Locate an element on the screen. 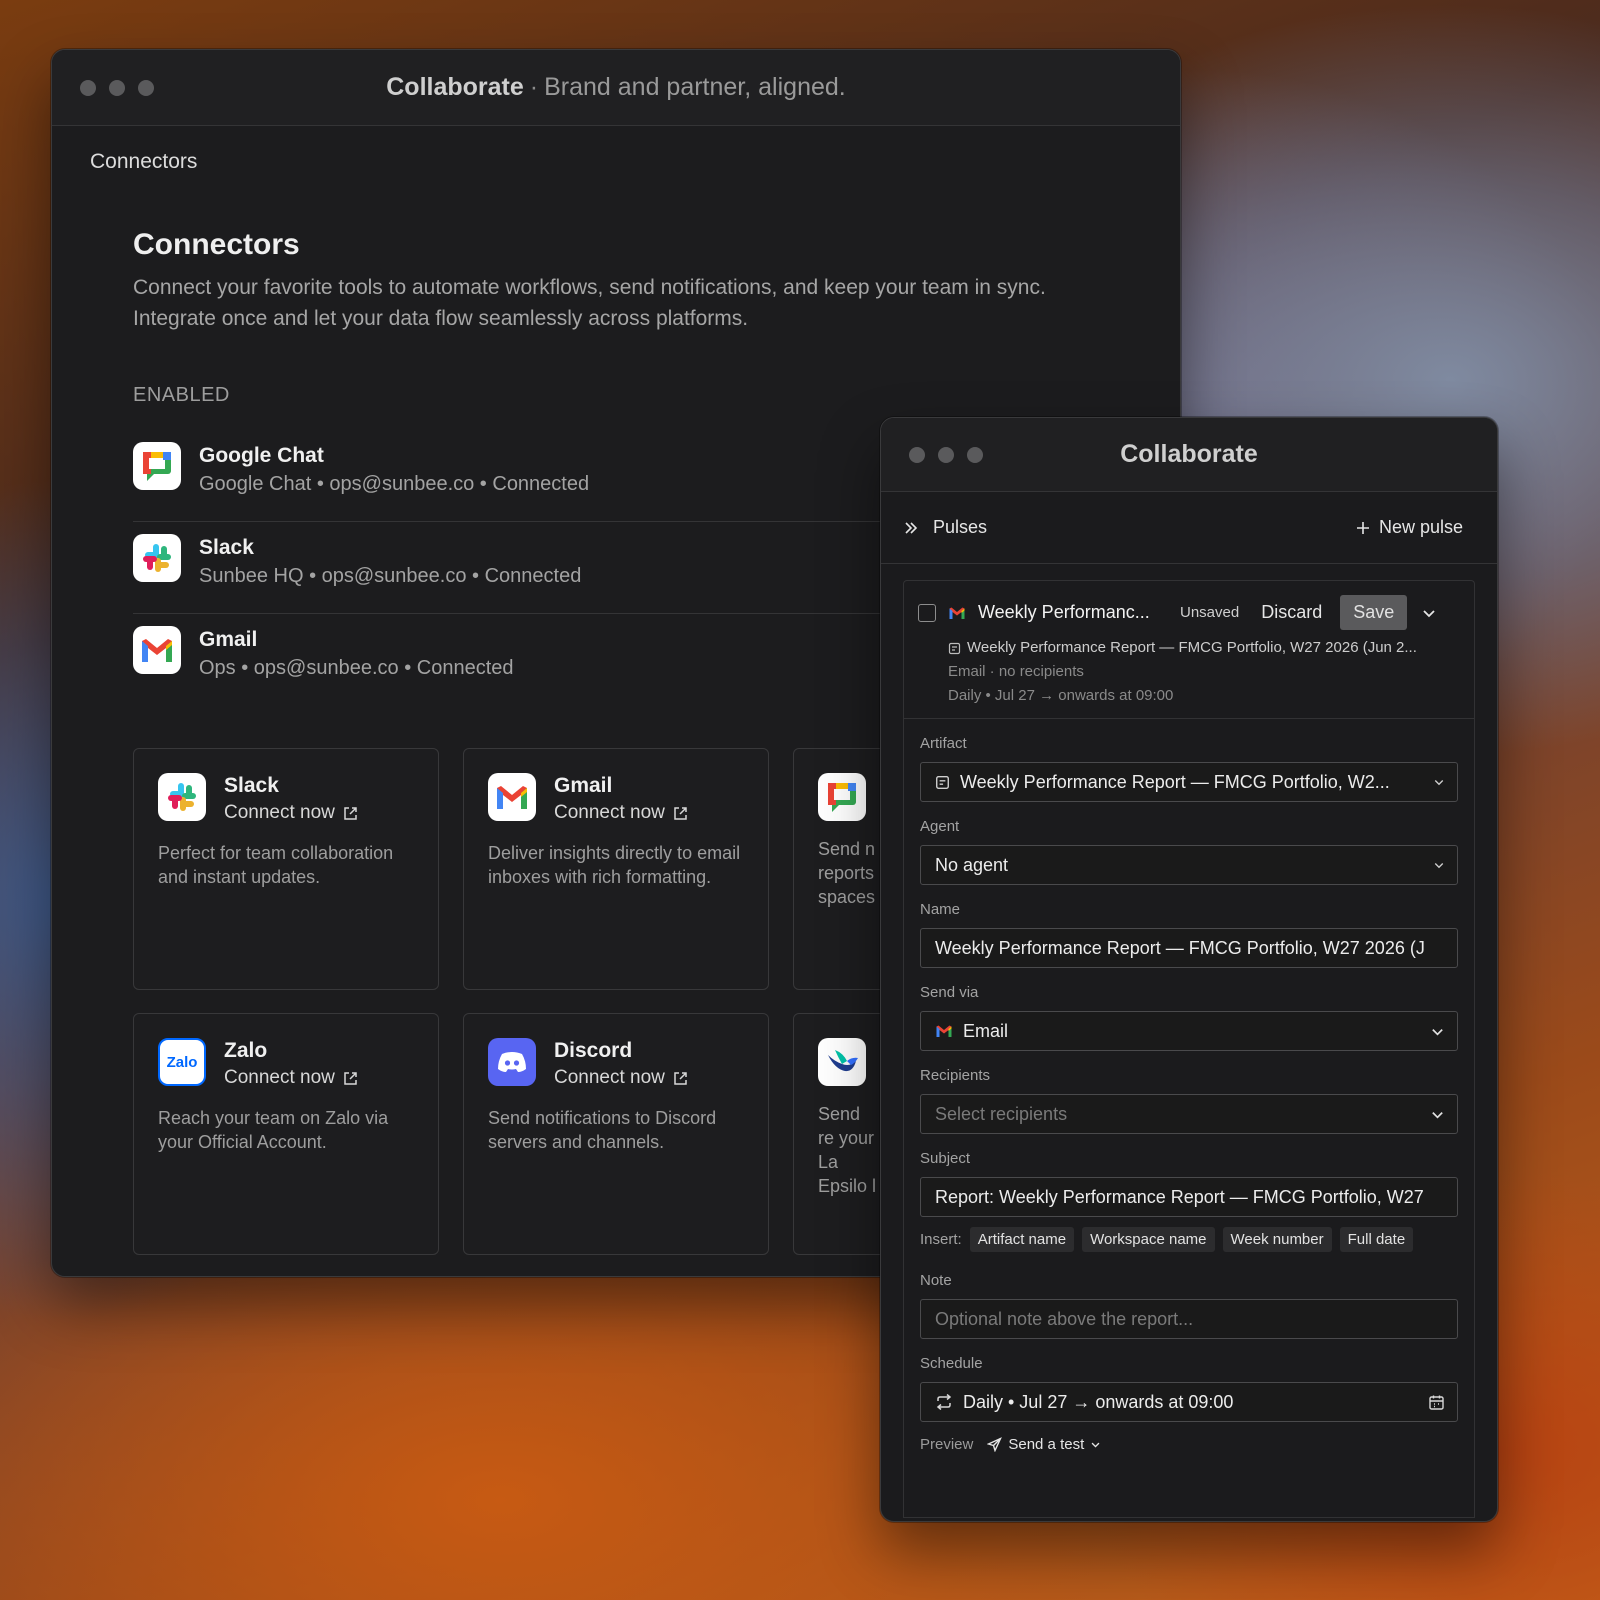  connector-name: Gmail is located at coordinates (228, 639).